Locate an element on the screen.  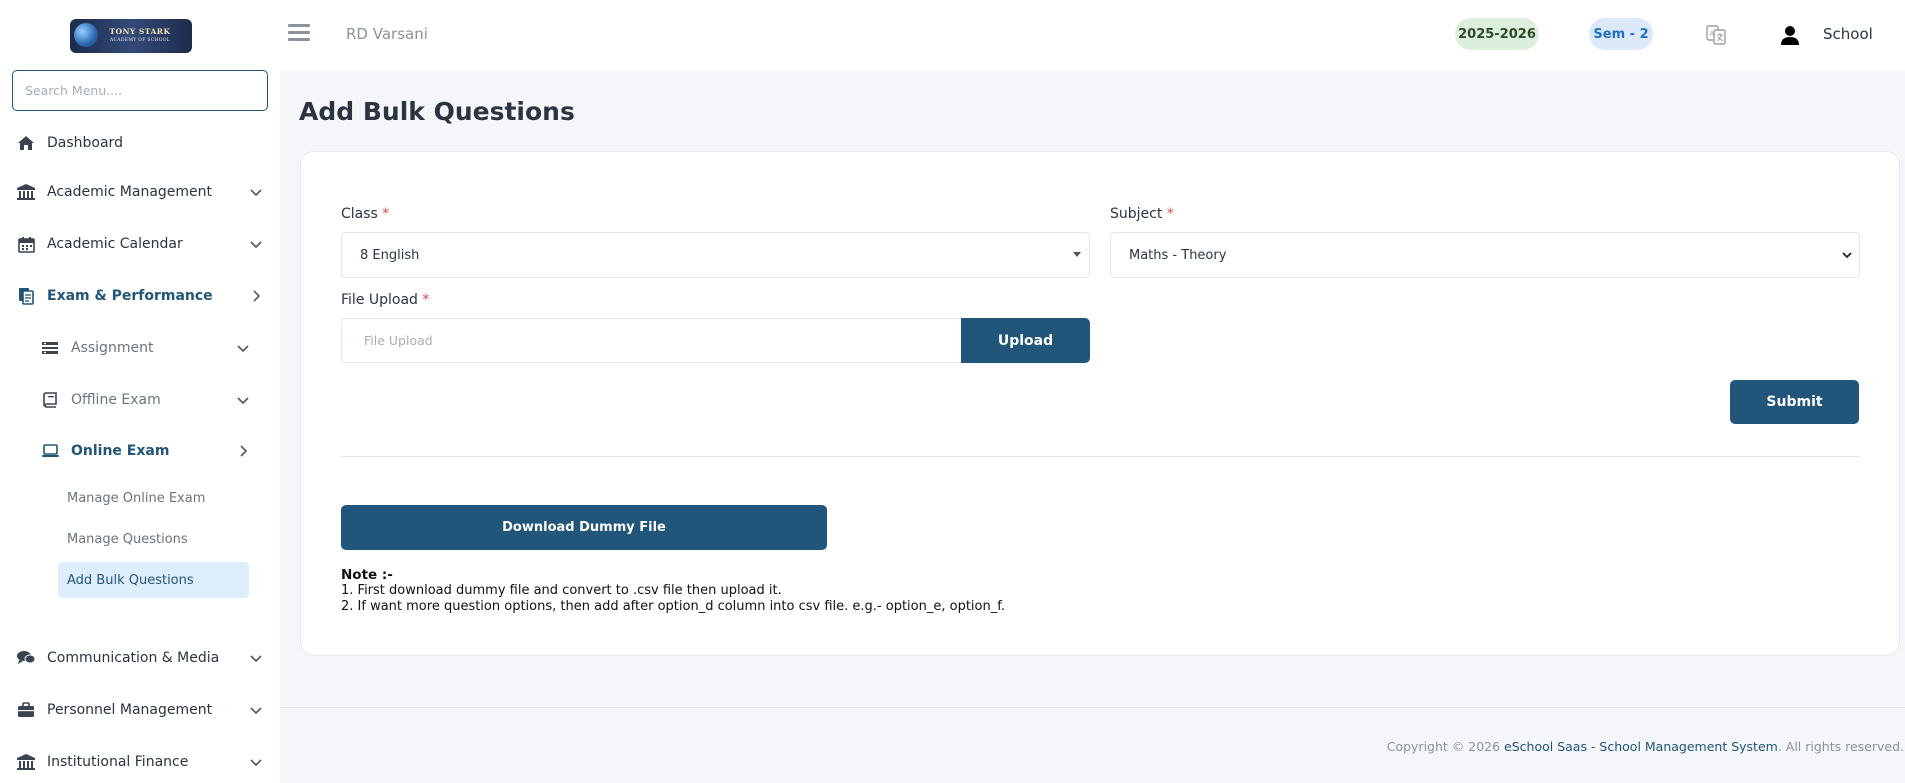
page-title: Add Bulk Questions is located at coordinates (437, 111).